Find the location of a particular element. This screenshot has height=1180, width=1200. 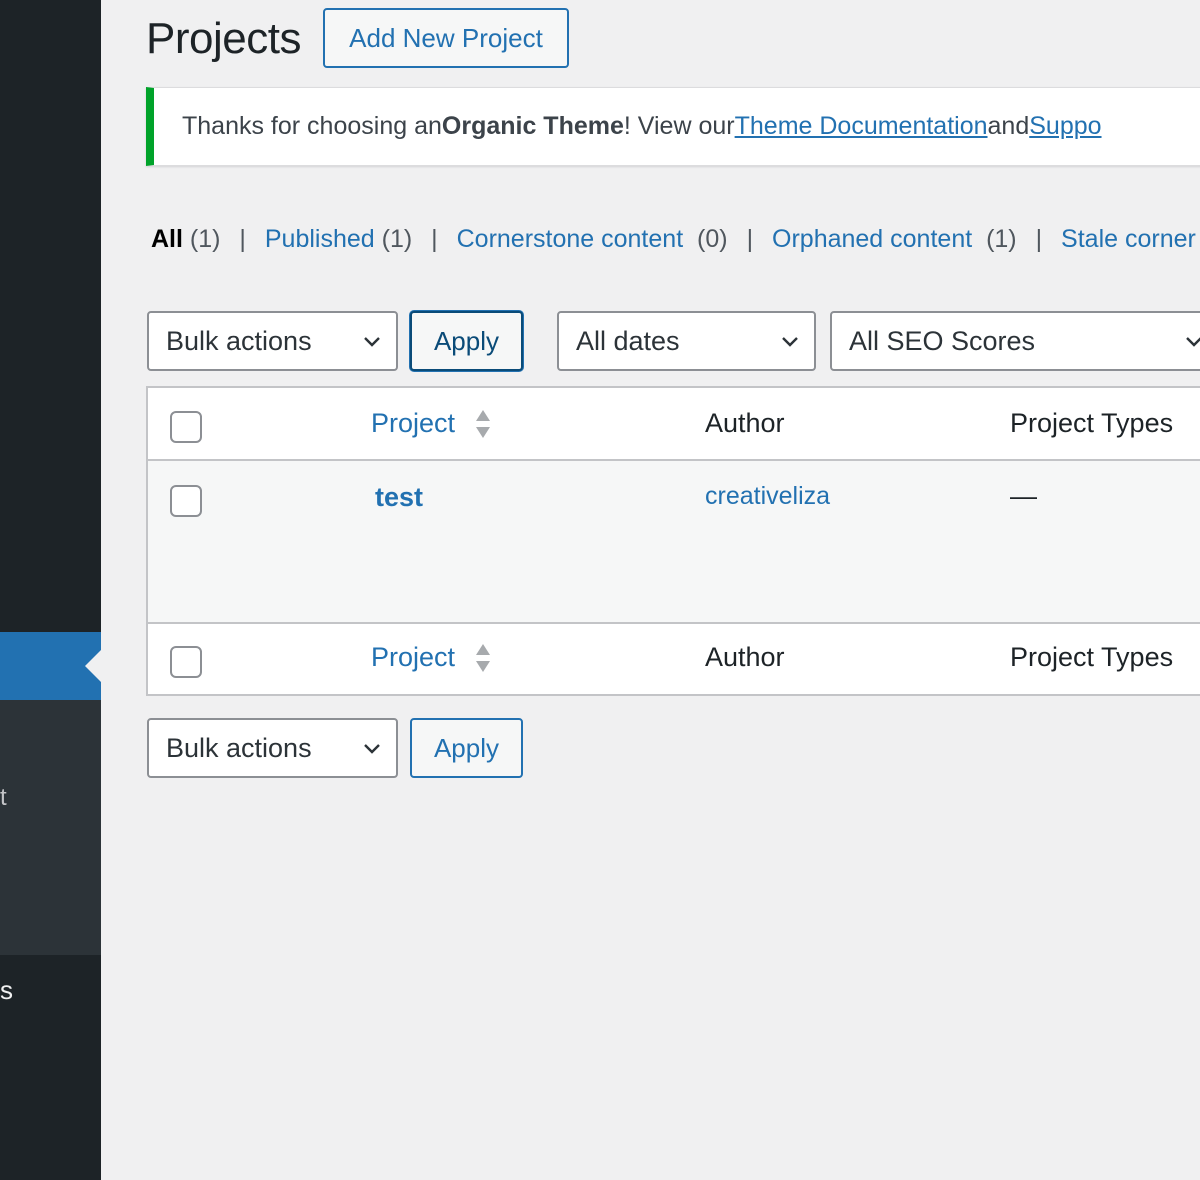

sort-by-project: Project is located at coordinates (413, 423).